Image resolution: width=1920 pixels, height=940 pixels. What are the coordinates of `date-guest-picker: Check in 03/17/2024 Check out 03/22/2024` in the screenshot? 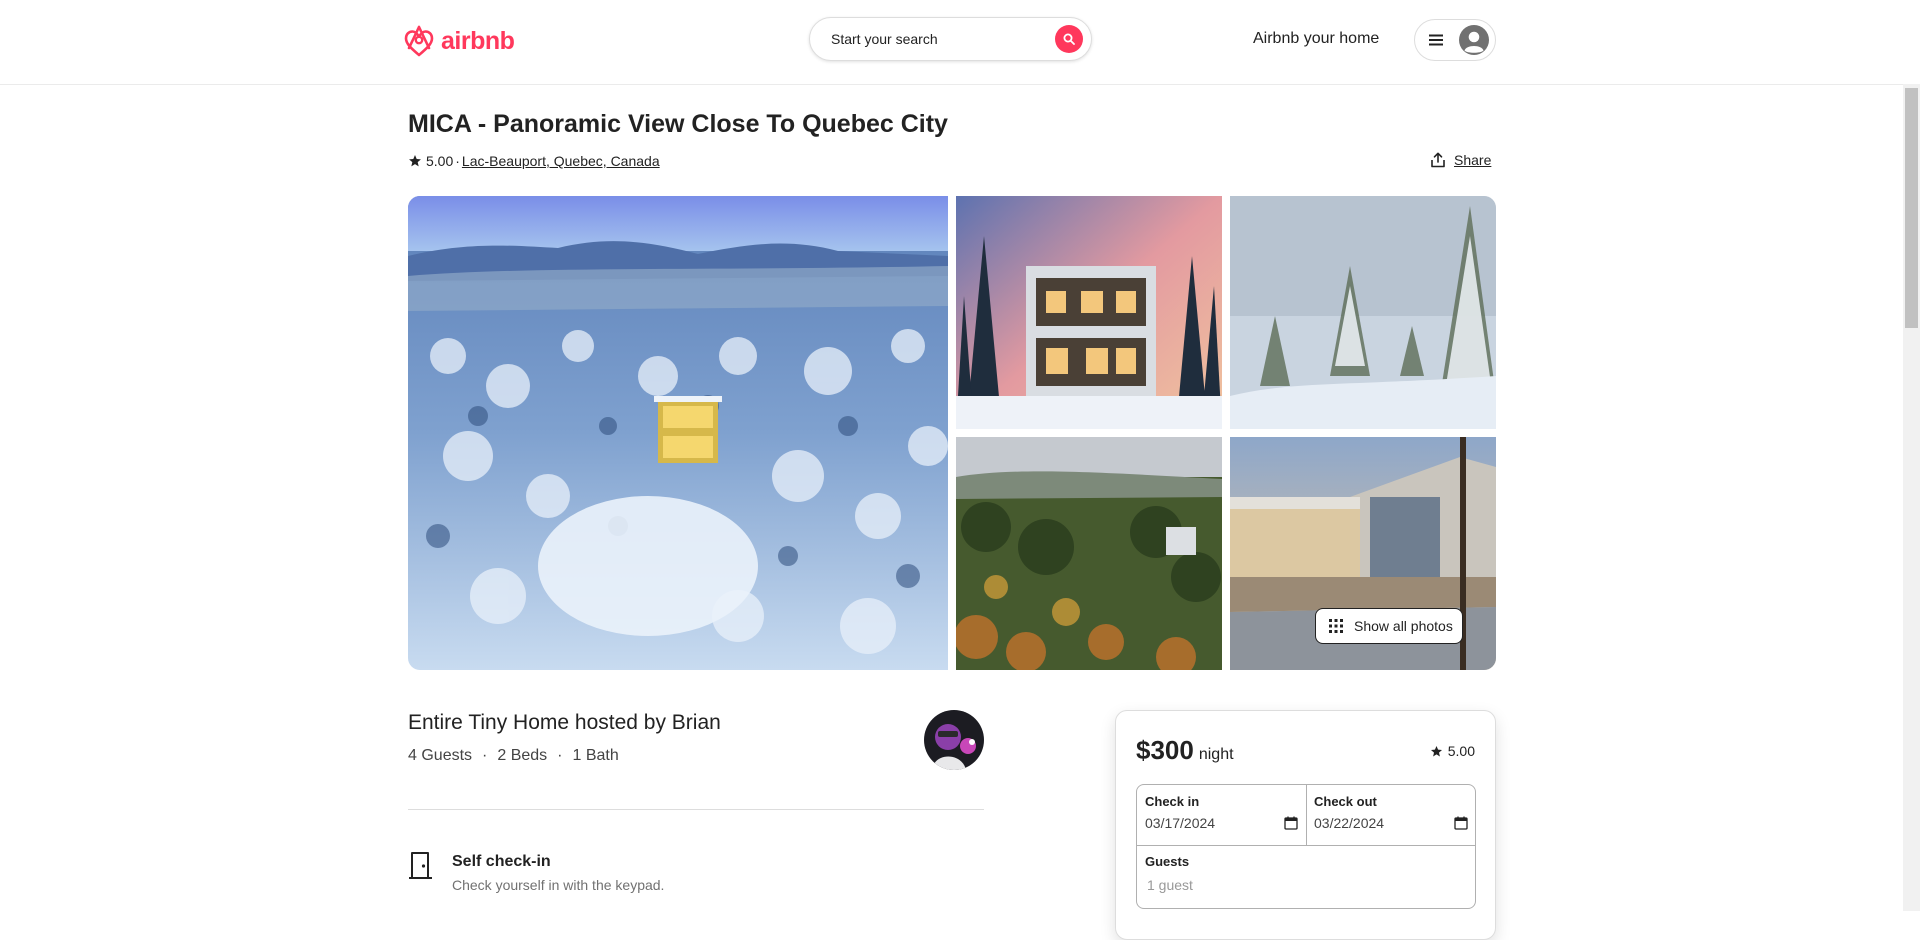 It's located at (1306, 846).